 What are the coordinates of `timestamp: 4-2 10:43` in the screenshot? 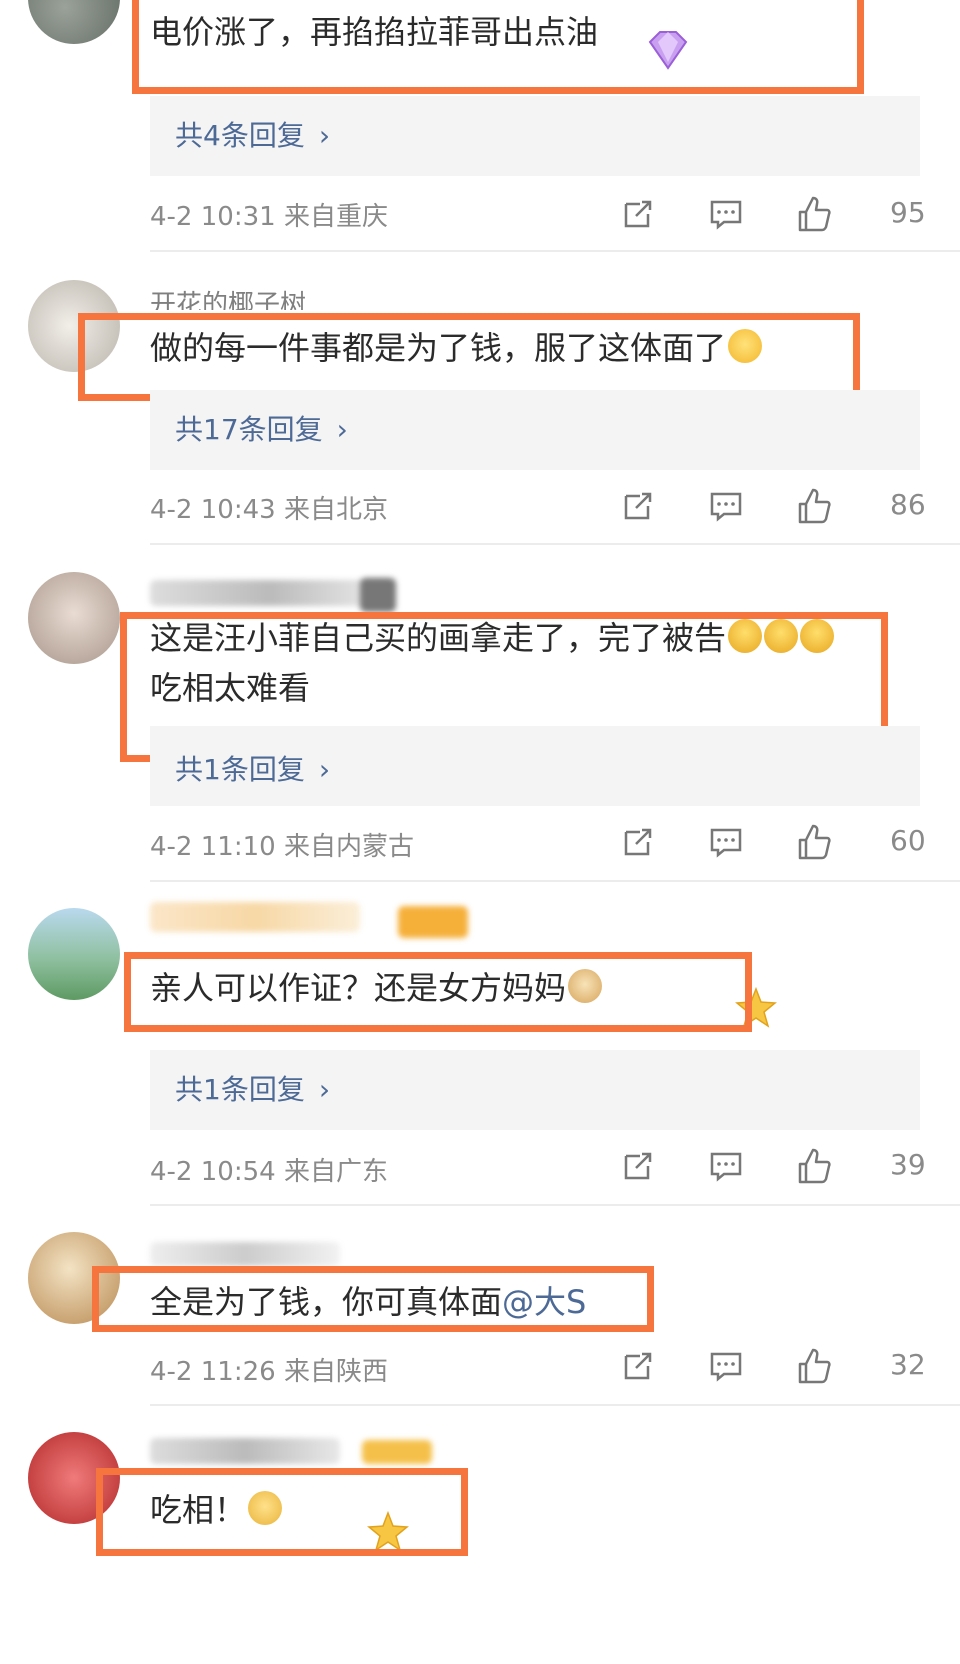 It's located at (213, 510).